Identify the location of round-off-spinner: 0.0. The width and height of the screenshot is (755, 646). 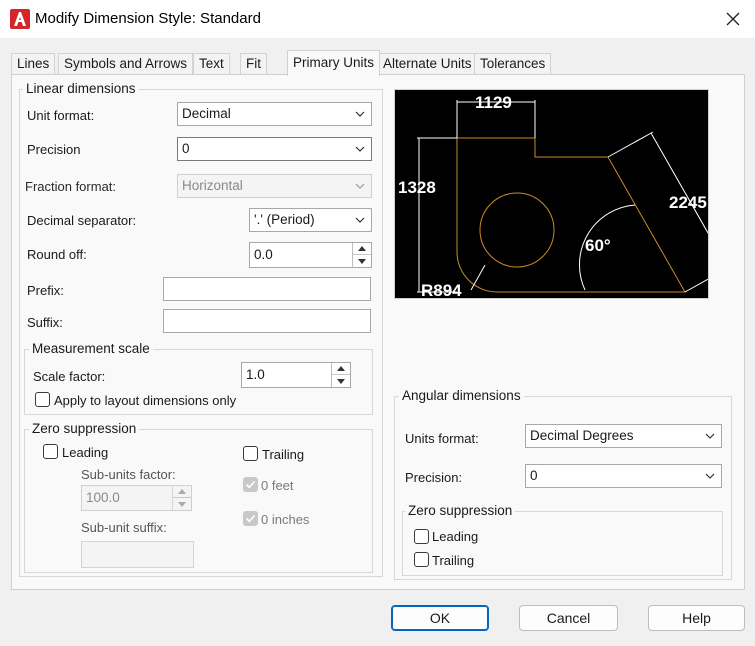
(310, 255).